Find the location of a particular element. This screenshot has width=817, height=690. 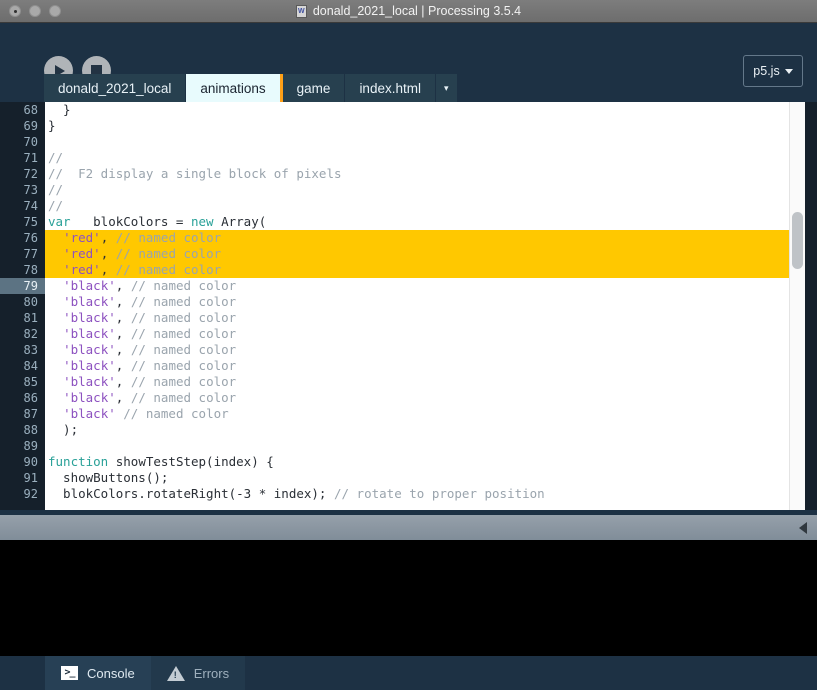

line-number: 80 is located at coordinates (22, 302).